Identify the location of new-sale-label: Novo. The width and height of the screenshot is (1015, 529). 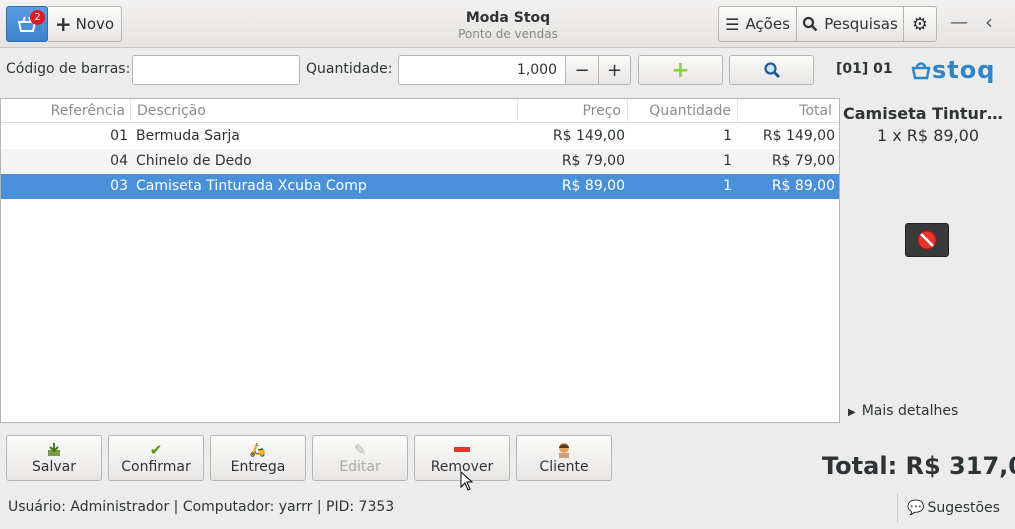
(95, 24).